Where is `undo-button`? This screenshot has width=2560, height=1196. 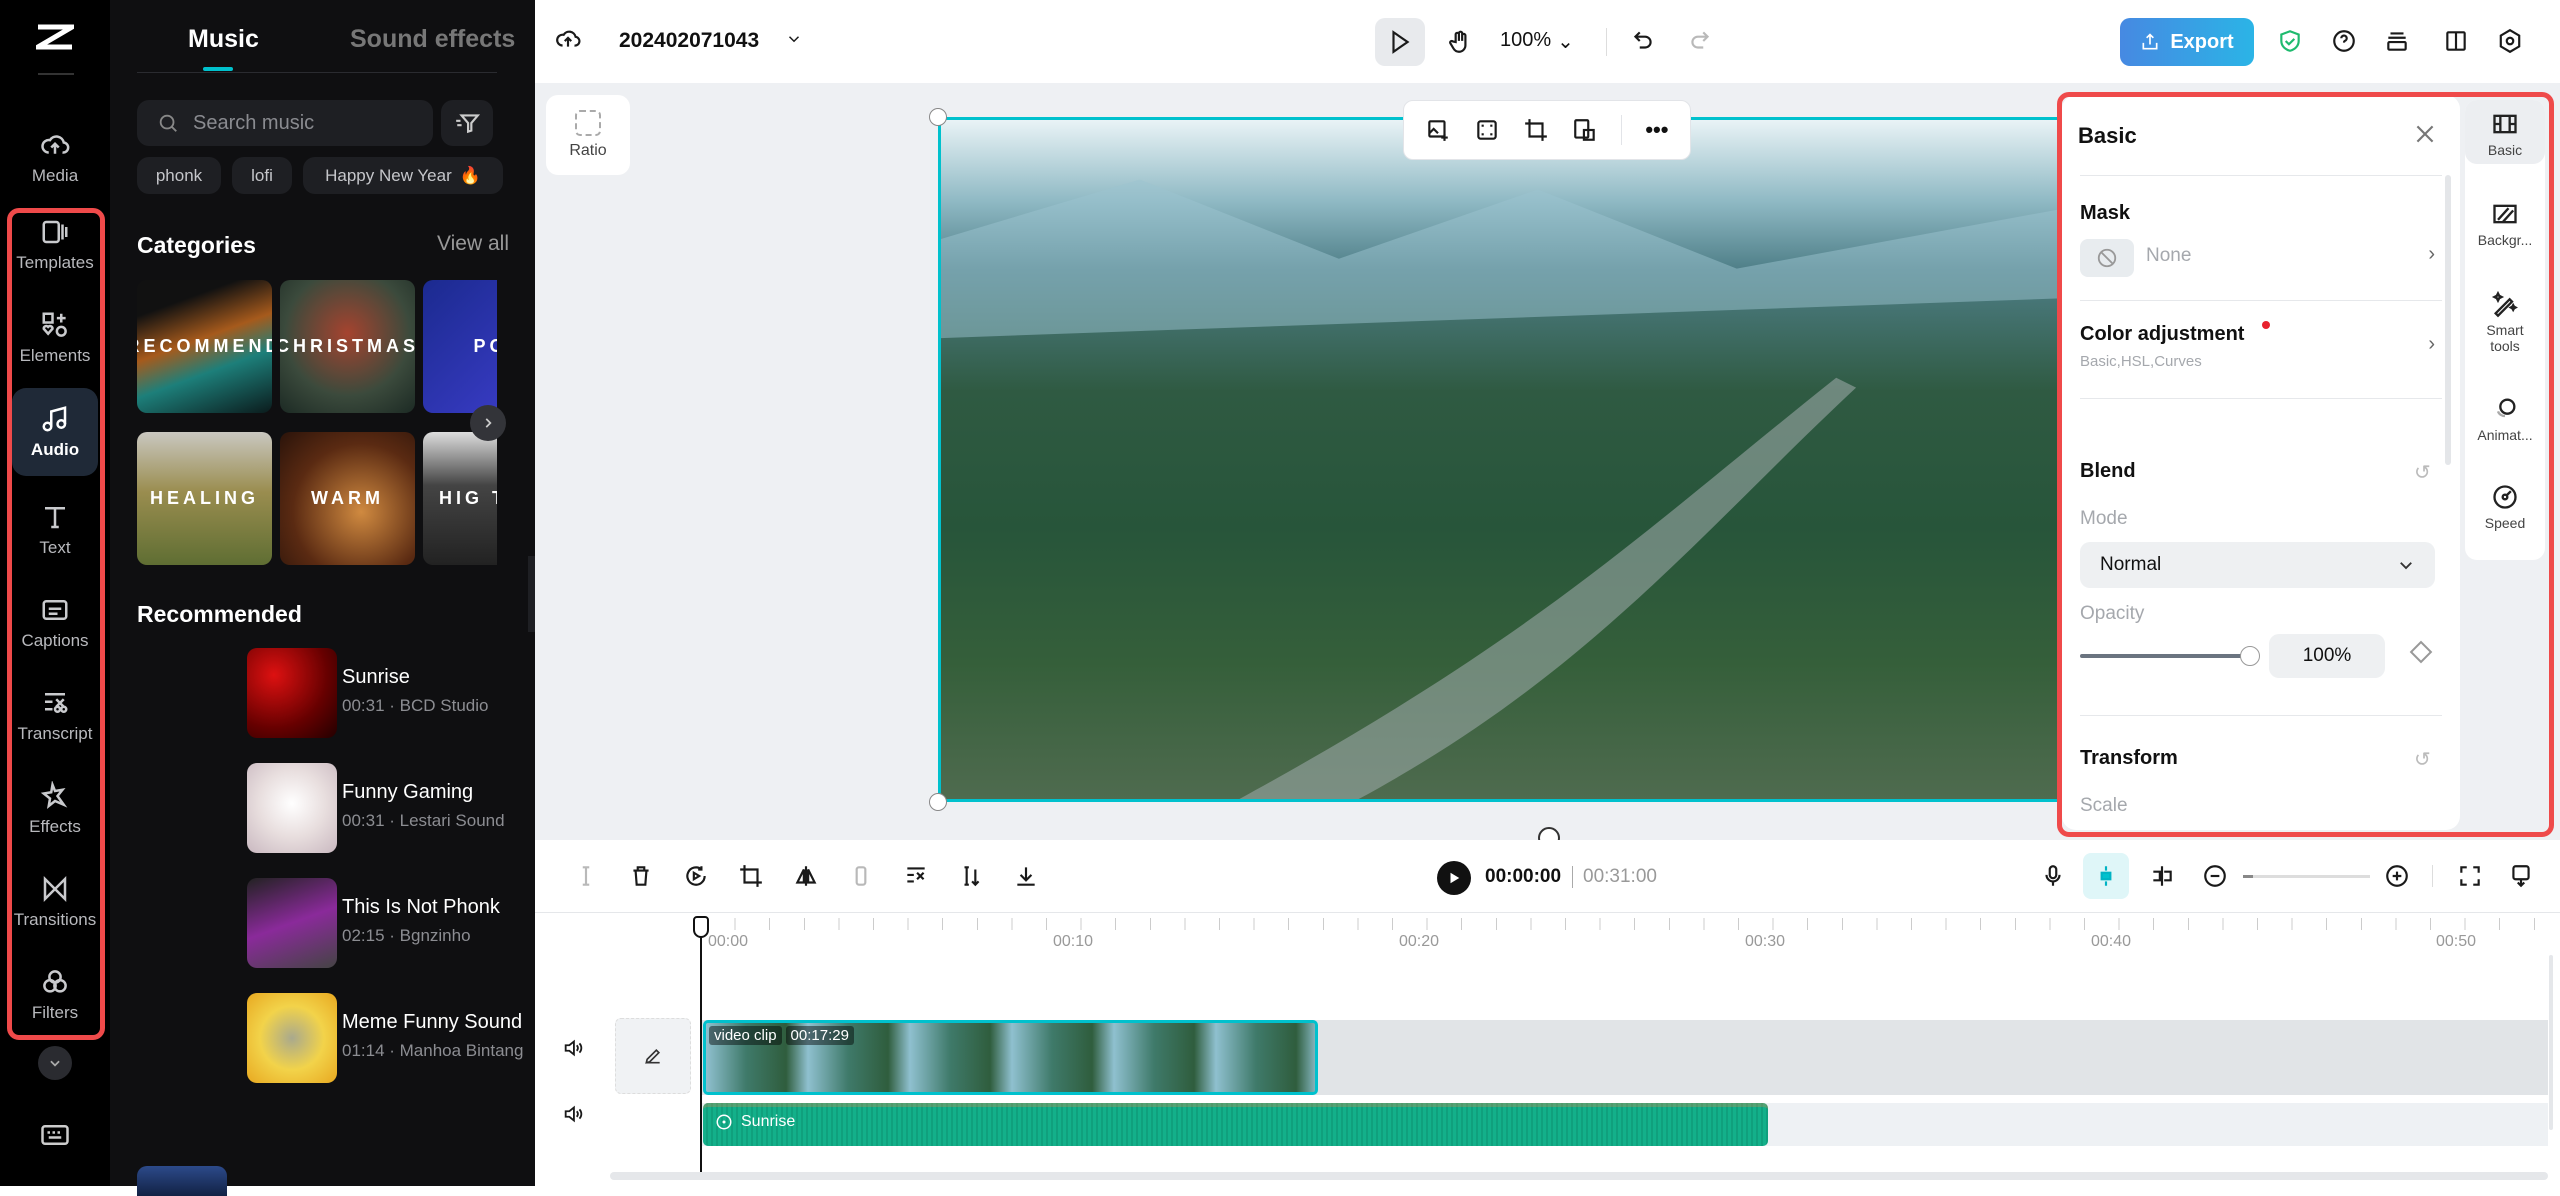
undo-button is located at coordinates (1643, 41).